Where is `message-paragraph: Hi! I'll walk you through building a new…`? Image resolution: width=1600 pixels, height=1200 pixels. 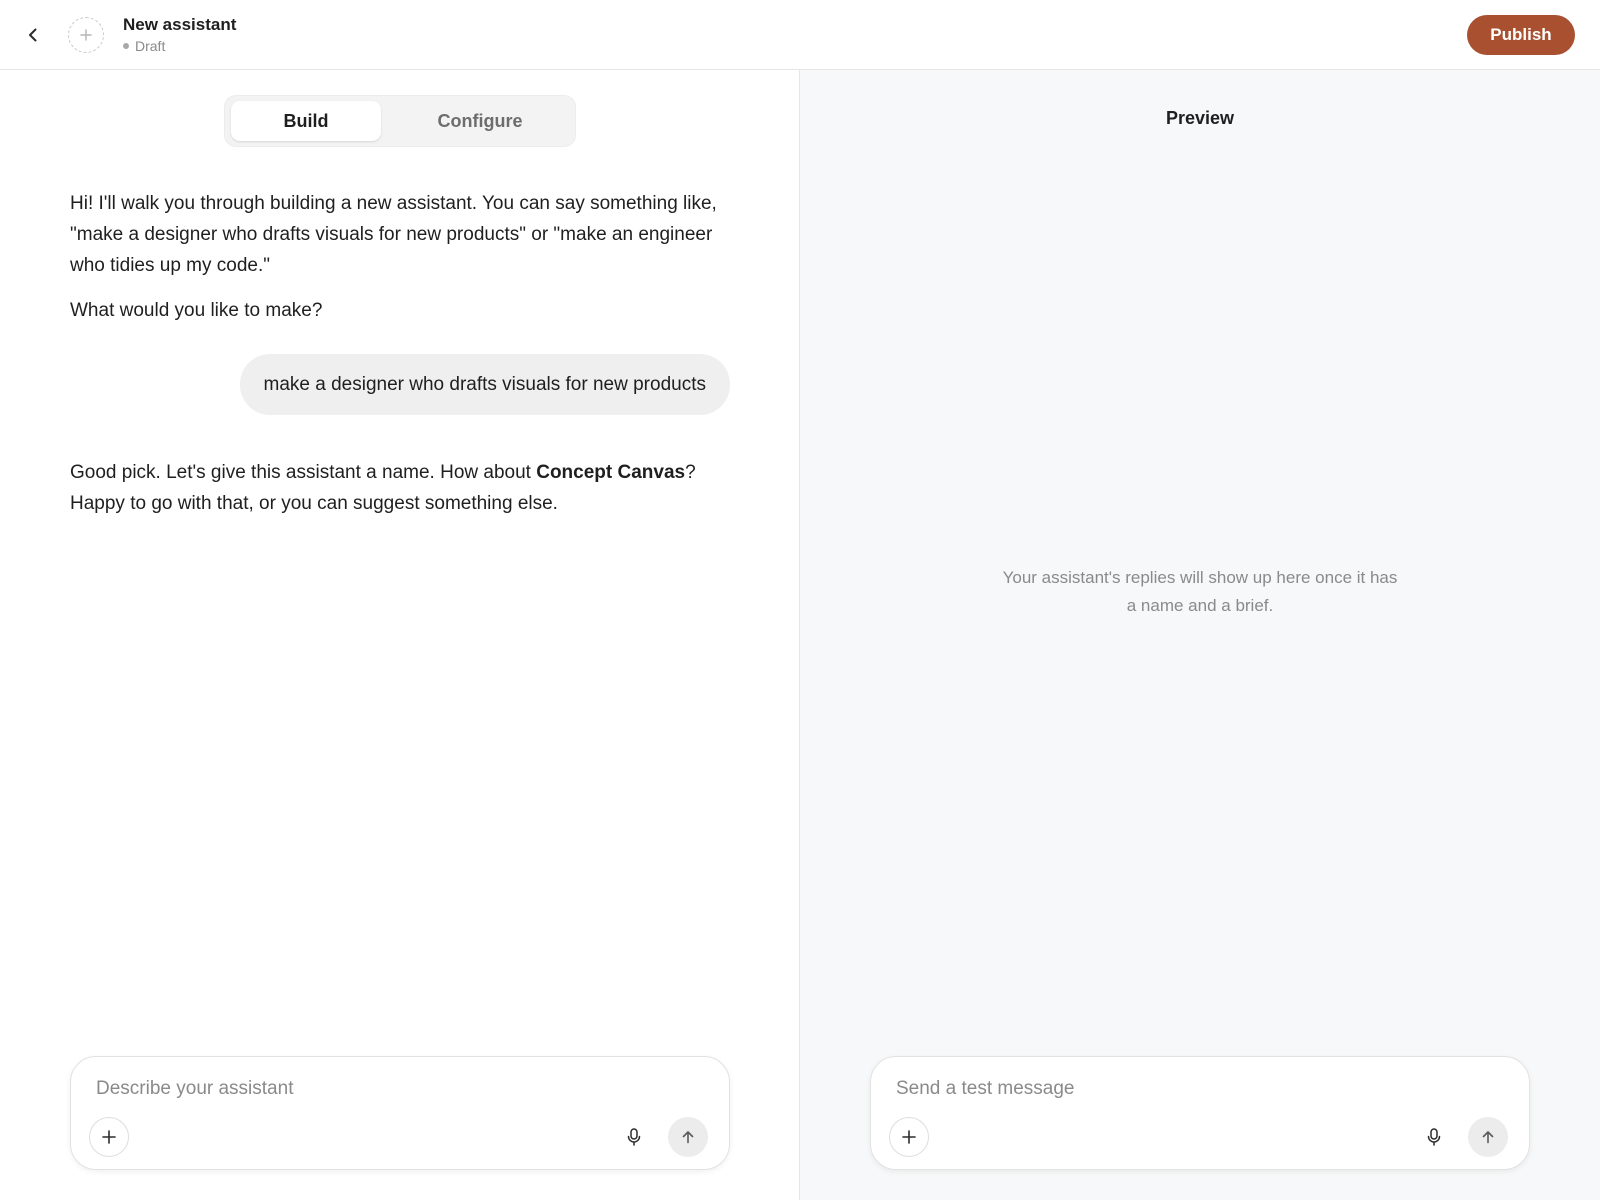 message-paragraph: Hi! I'll walk you through building a new… is located at coordinates (393, 234).